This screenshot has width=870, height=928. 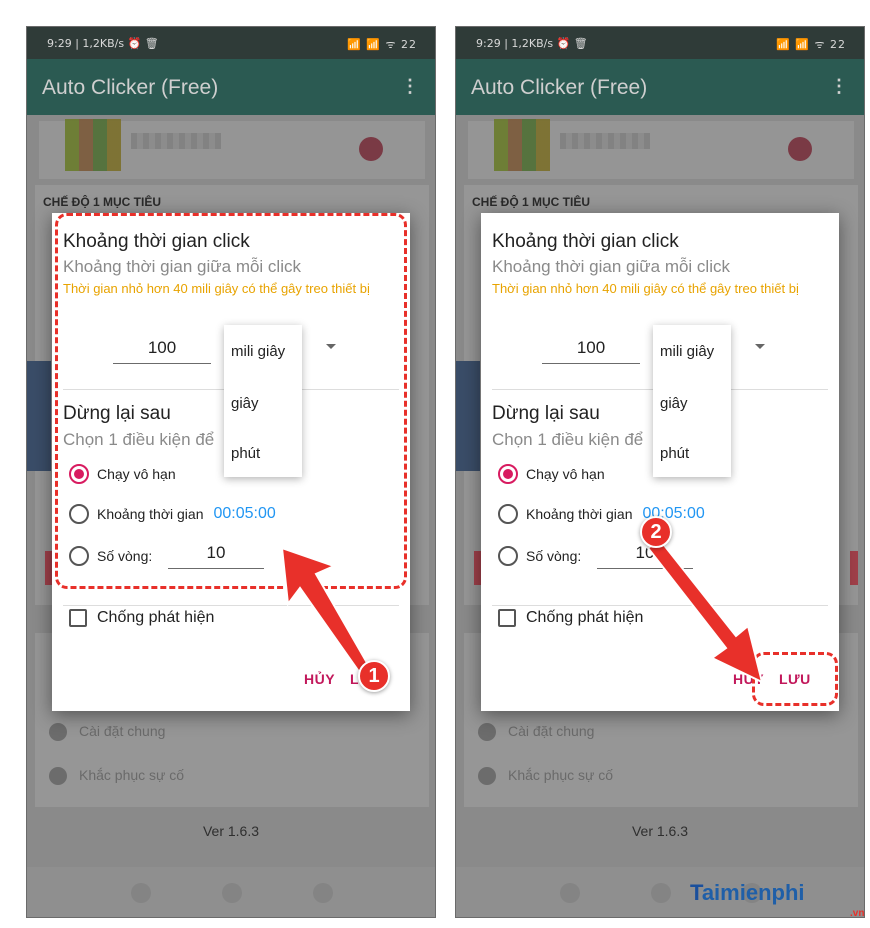 I want to click on option-loops-label: Số vòng:, so click(x=554, y=556).